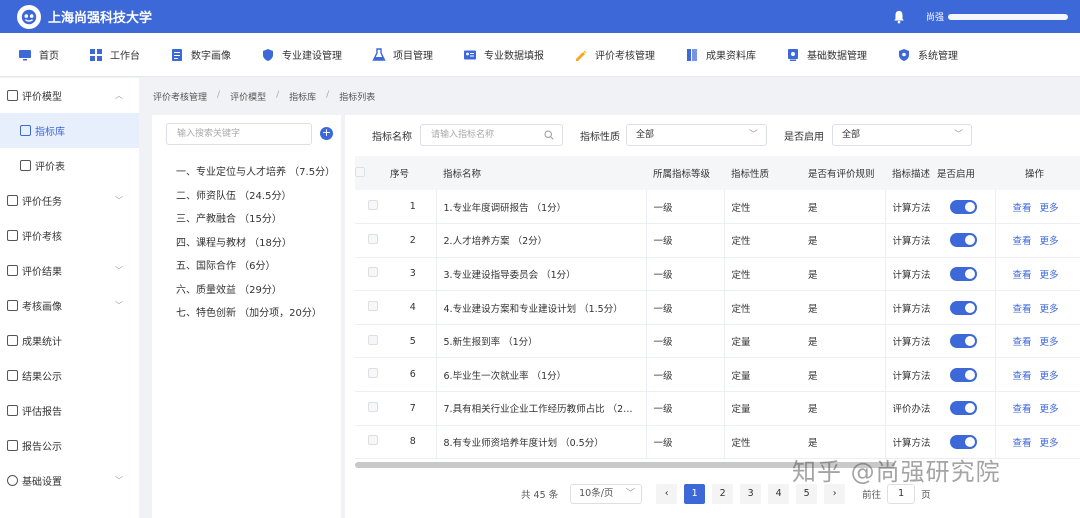  I want to click on prev-page-button: ‹, so click(667, 494).